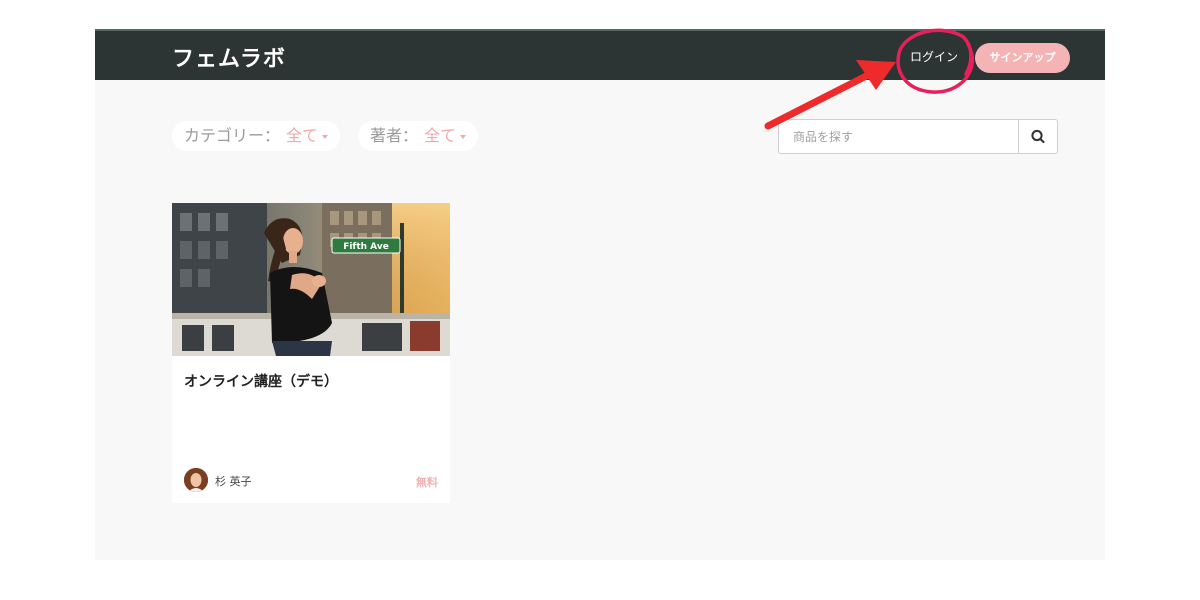  Describe the element at coordinates (366, 247) in the screenshot. I see `street-sign-text: Fifth Ave` at that location.